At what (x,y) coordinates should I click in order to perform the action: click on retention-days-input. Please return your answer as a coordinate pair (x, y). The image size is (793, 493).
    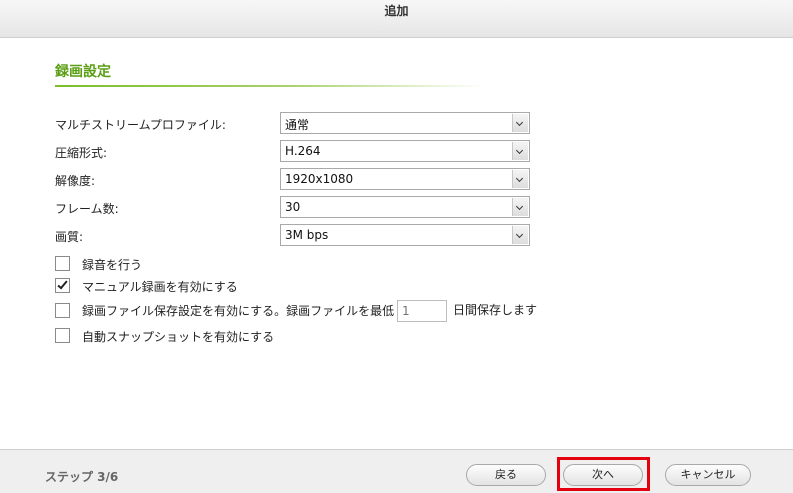
    Looking at the image, I should click on (422, 311).